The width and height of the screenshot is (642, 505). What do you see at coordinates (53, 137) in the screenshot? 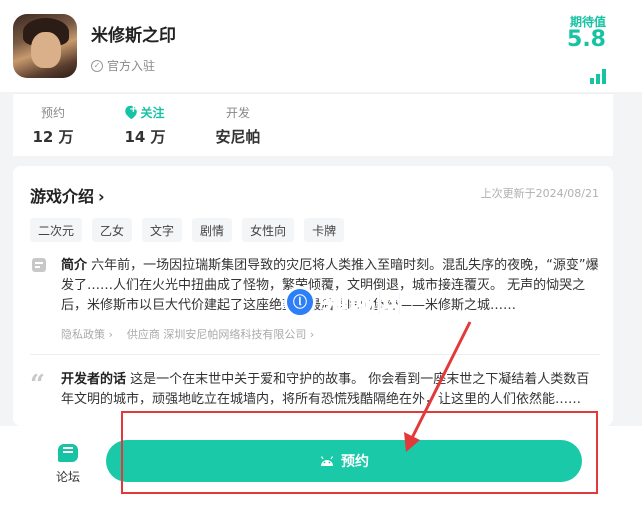
I see `stat-value: 12 万` at bounding box center [53, 137].